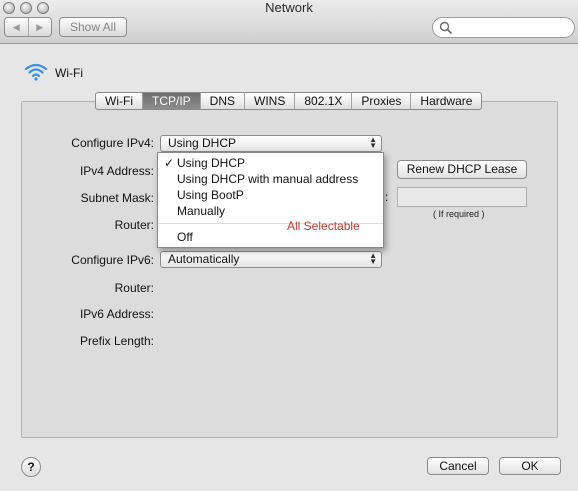 Image resolution: width=578 pixels, height=491 pixels. What do you see at coordinates (459, 214) in the screenshot?
I see `client-id-hint: ( If required )` at bounding box center [459, 214].